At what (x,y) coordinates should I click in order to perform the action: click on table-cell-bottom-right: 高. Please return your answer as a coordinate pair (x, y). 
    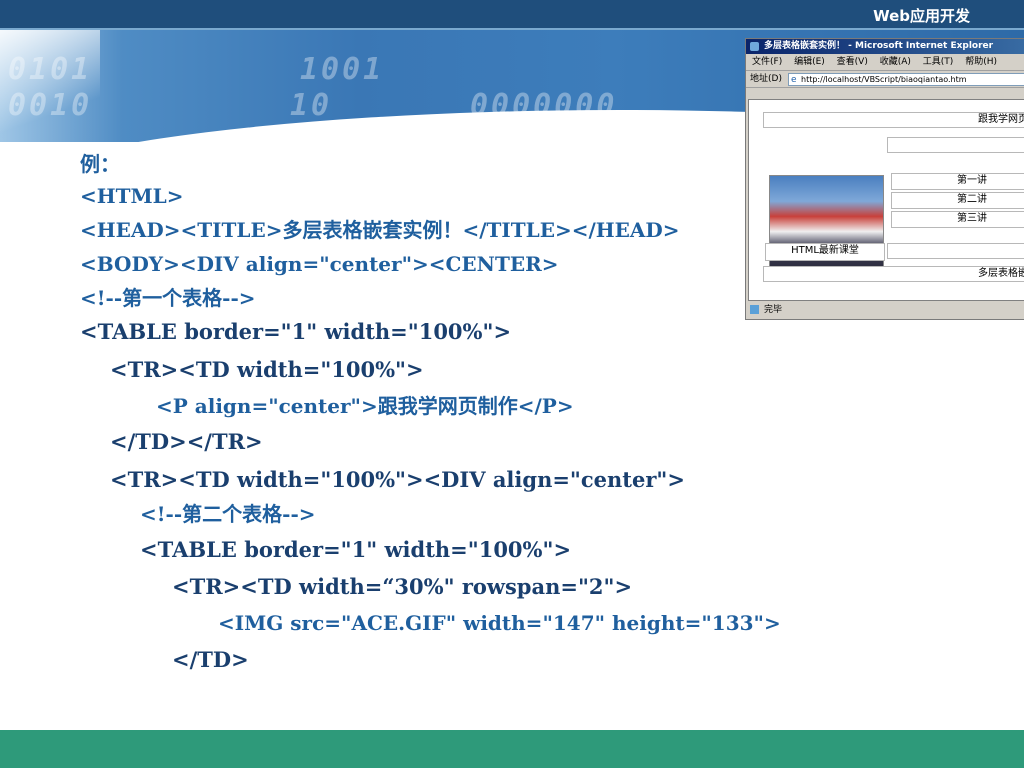
    Looking at the image, I should click on (955, 251).